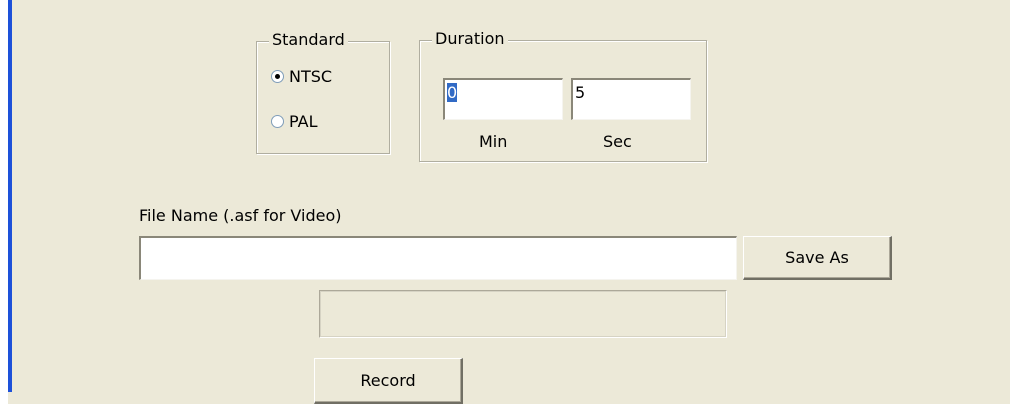 The width and height of the screenshot is (1010, 404). I want to click on duration-min-input: 0, so click(503, 99).